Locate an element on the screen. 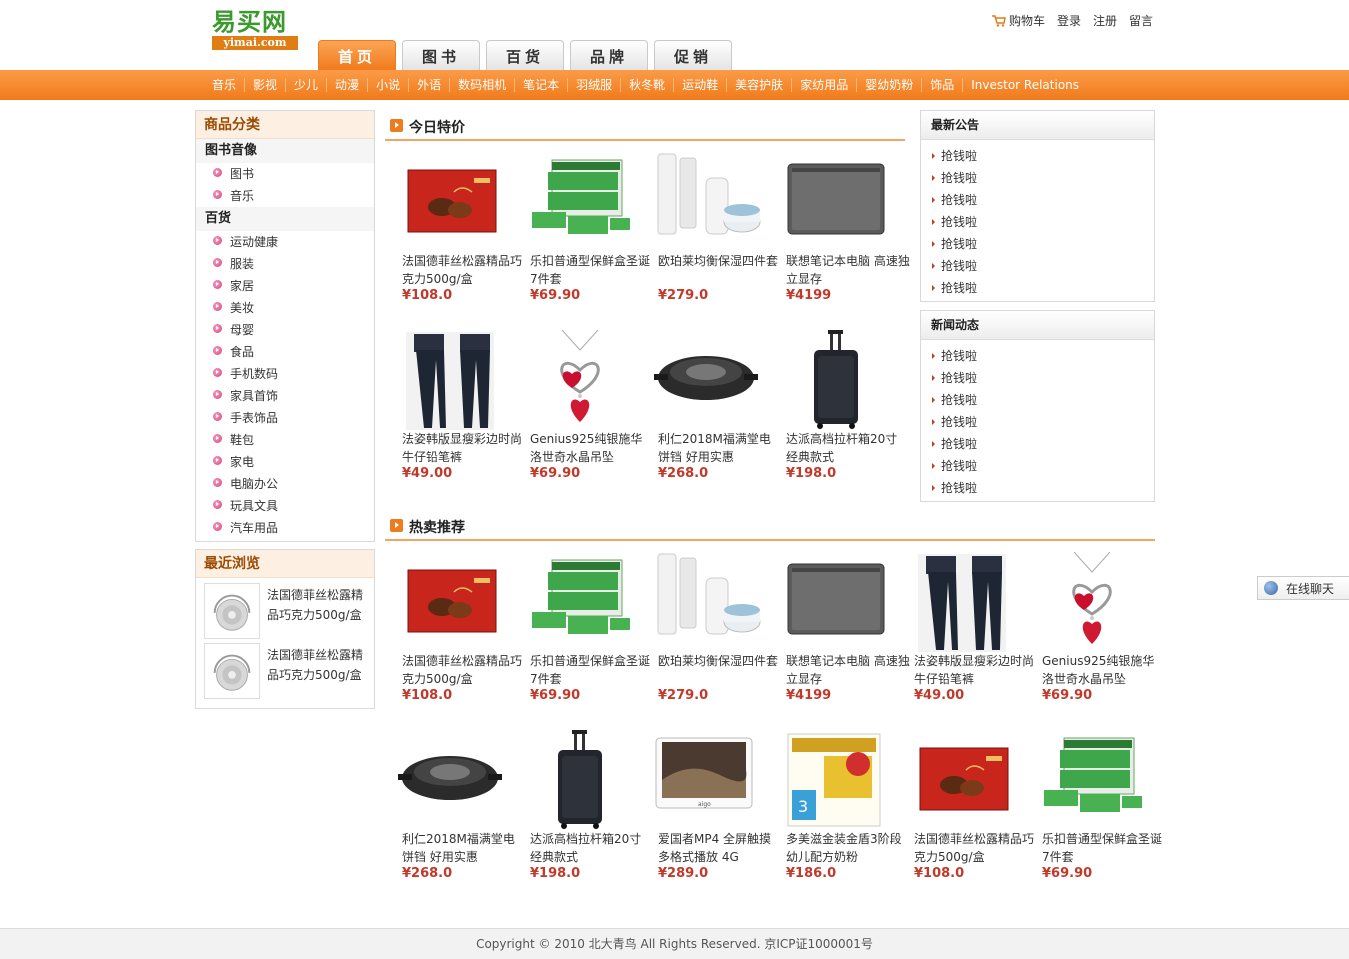  site-logo: 易买网 yimai.com is located at coordinates (255, 30).